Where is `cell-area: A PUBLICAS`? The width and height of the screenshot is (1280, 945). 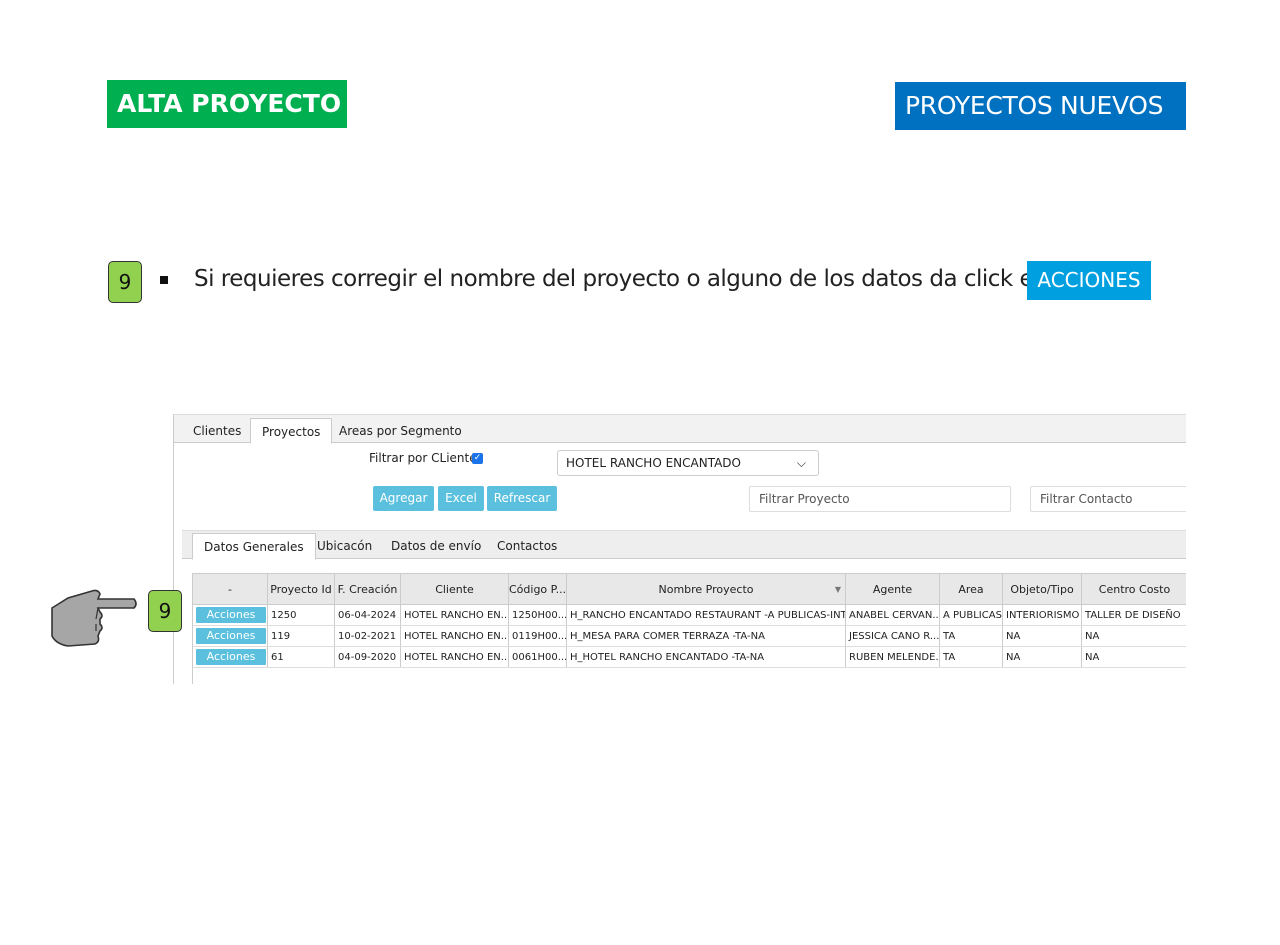
cell-area: A PUBLICAS is located at coordinates (971, 615).